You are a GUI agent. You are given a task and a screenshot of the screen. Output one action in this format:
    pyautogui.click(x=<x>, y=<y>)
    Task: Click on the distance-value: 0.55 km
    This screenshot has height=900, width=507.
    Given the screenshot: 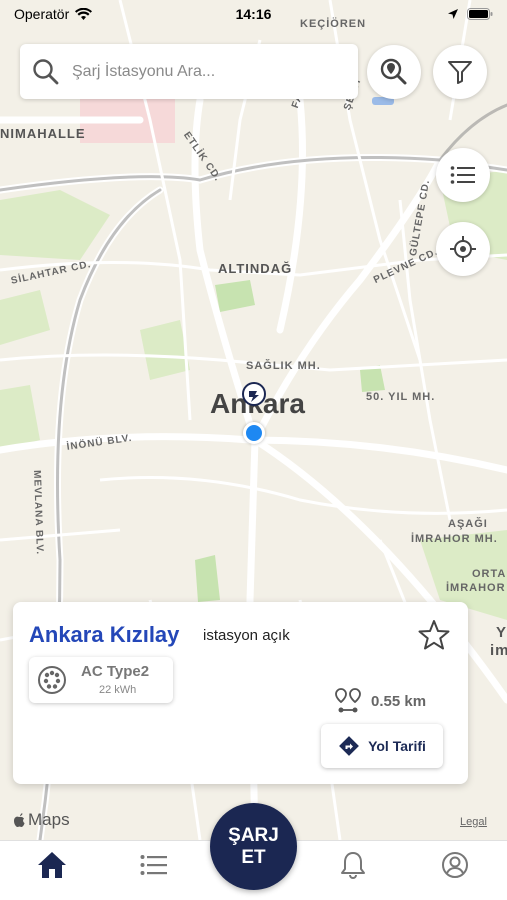 What is the action you would take?
    pyautogui.click(x=399, y=701)
    